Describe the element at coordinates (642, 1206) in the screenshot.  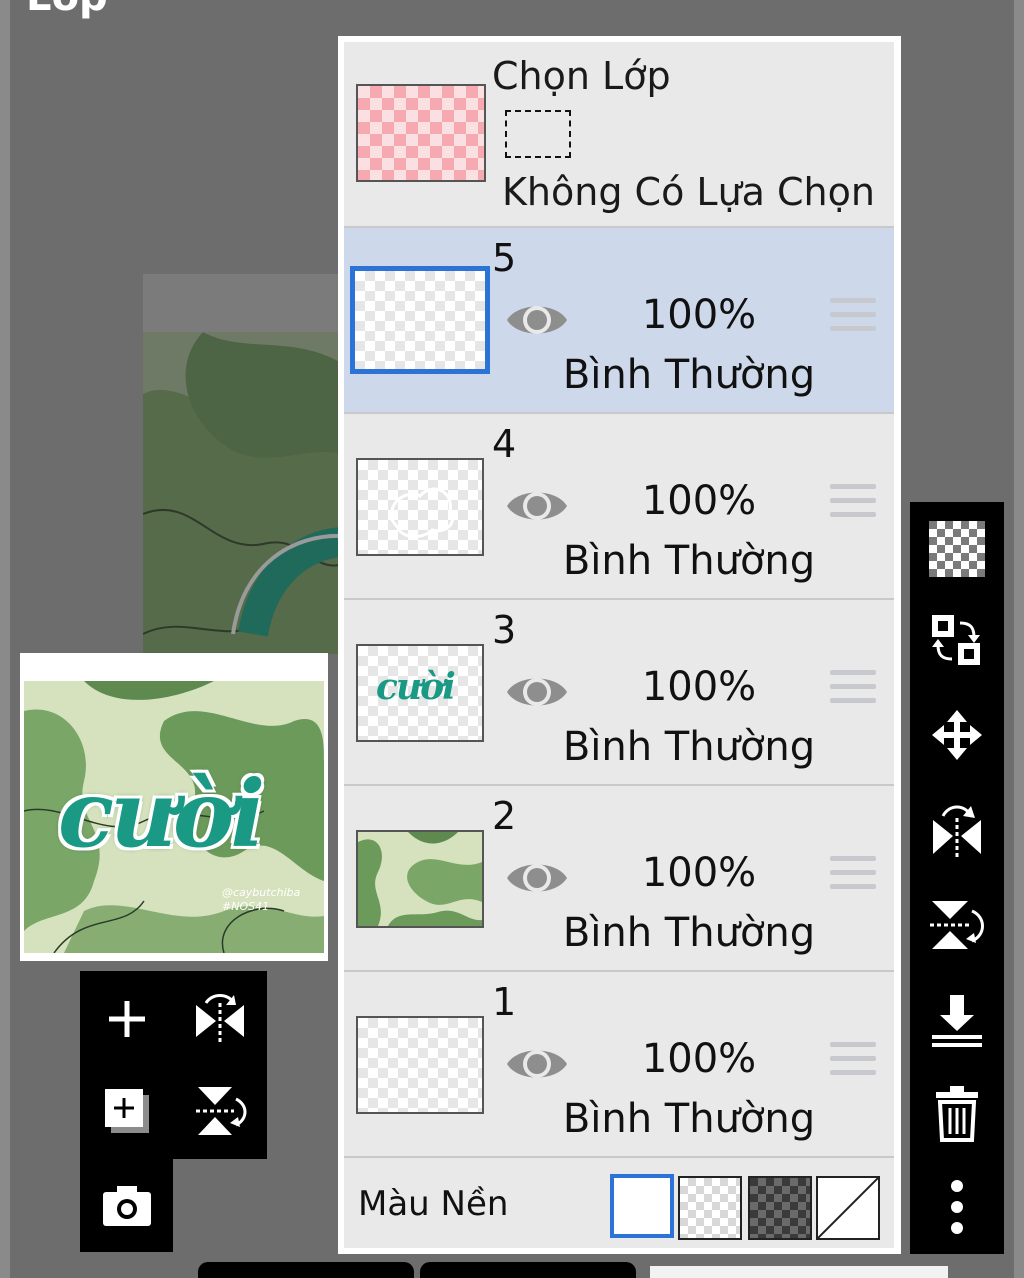
I see `background-swatch-white` at that location.